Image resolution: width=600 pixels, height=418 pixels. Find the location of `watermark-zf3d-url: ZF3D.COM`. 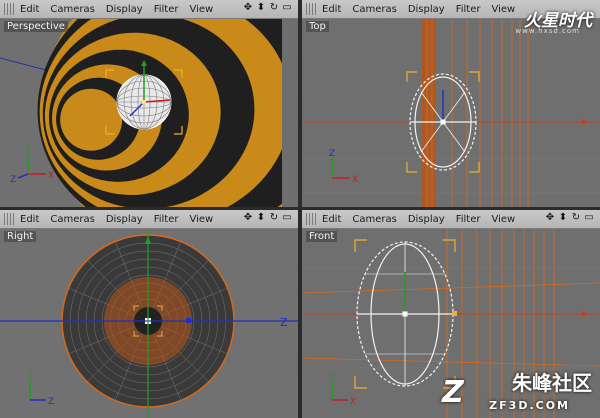

watermark-zf3d-url: ZF3D.COM is located at coordinates (529, 405).